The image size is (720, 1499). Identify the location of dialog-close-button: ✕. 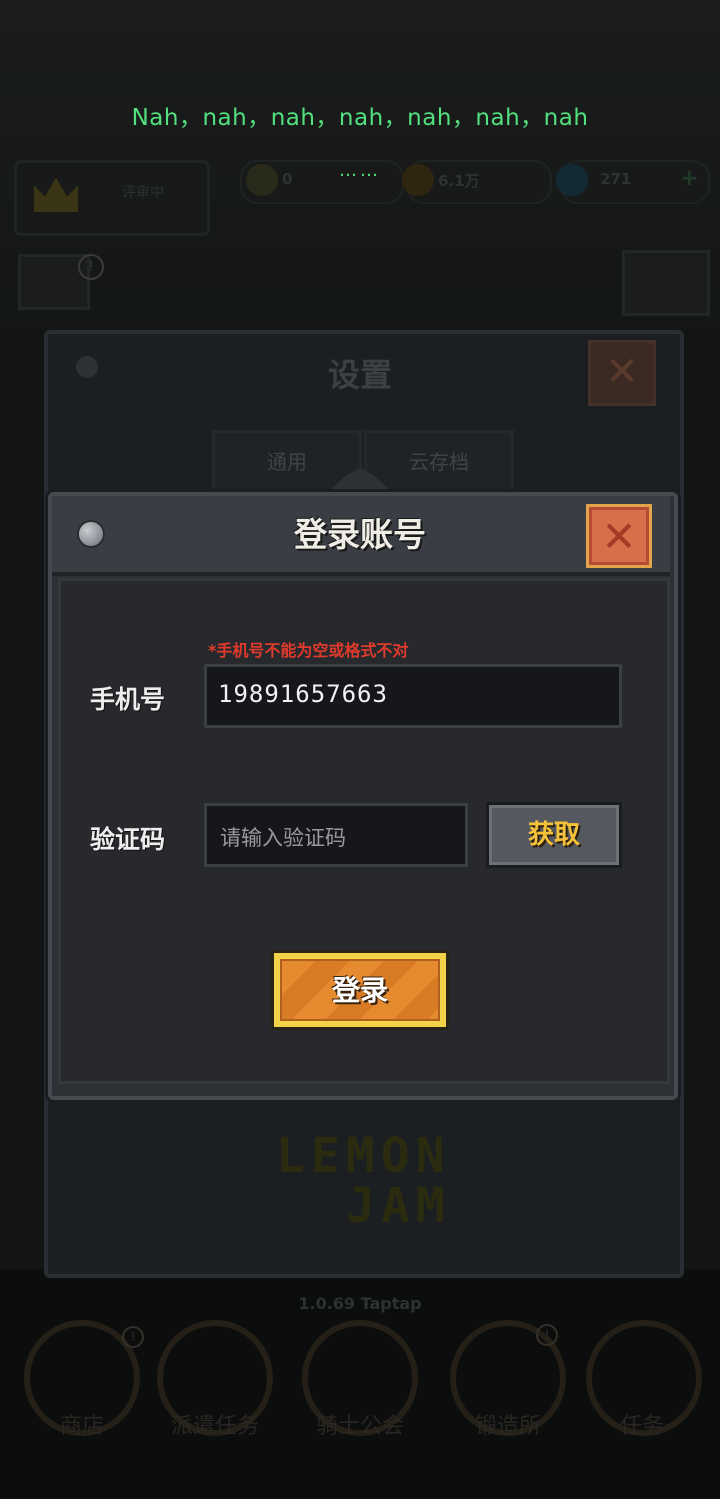
(619, 536).